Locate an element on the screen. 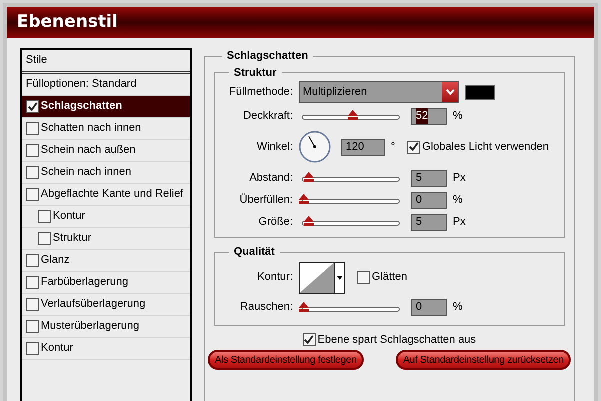 Image resolution: width=601 pixels, height=401 pixels. field-label: Größe: is located at coordinates (275, 222).